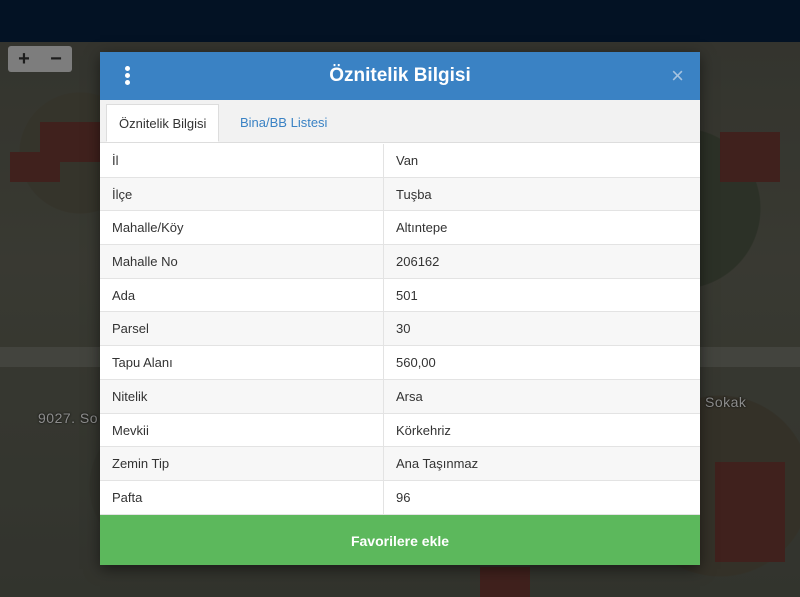 The width and height of the screenshot is (800, 597). I want to click on attribute-value: Körkehriz, so click(423, 430).